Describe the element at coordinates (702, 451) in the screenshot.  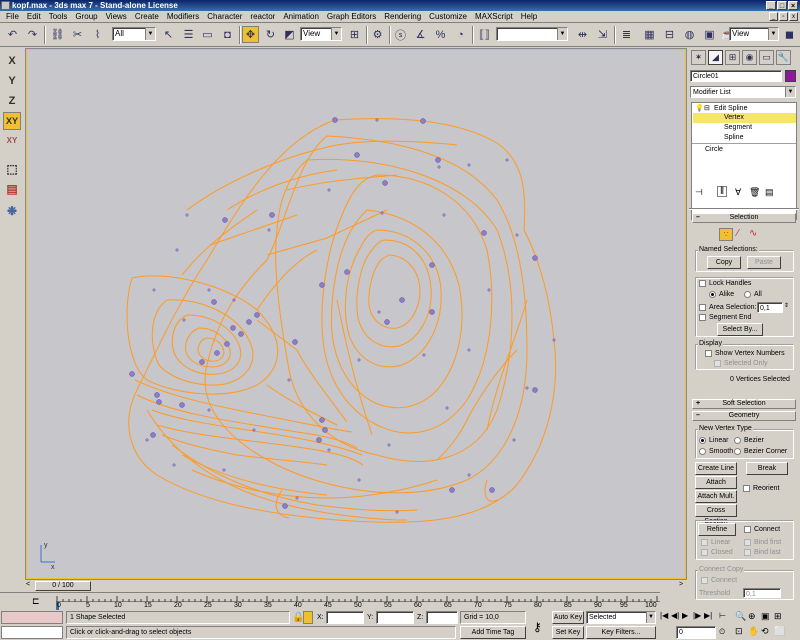
I see `smooth-radio` at that location.